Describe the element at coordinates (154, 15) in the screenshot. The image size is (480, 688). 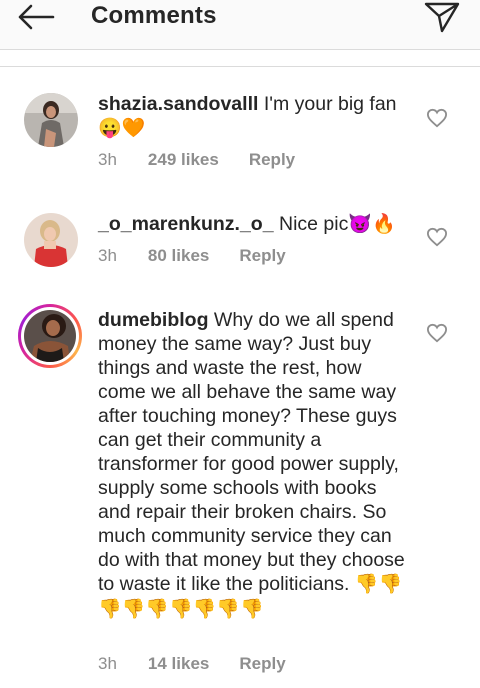
I see `page-title: Comments` at that location.